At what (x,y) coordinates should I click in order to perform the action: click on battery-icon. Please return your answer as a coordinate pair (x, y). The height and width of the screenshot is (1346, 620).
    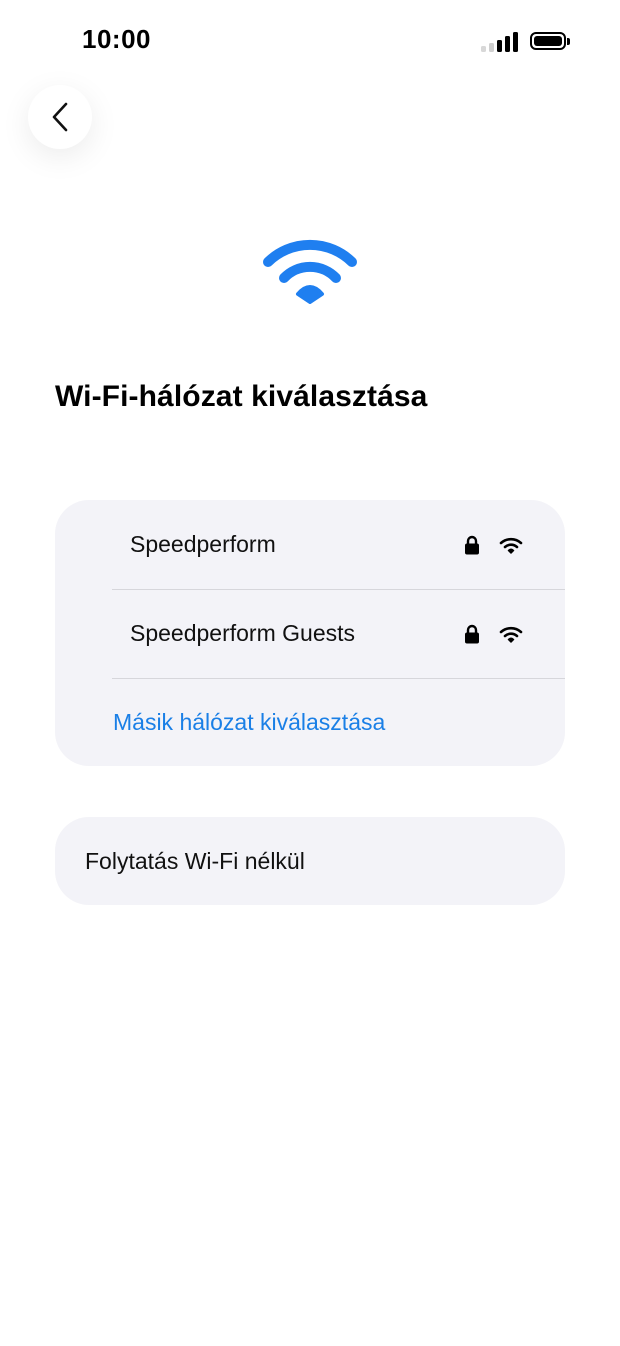
    Looking at the image, I should click on (550, 41).